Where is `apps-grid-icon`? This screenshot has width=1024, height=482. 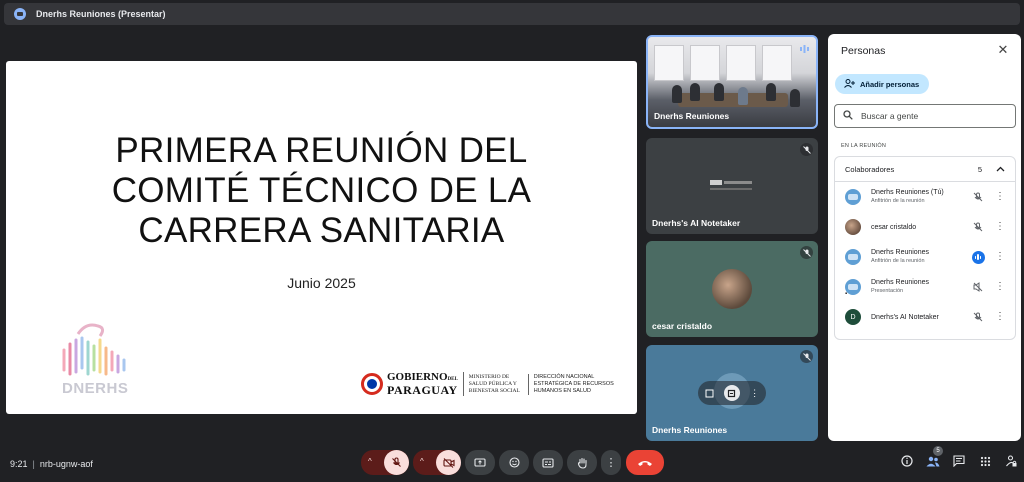
apps-grid-icon is located at coordinates (985, 461).